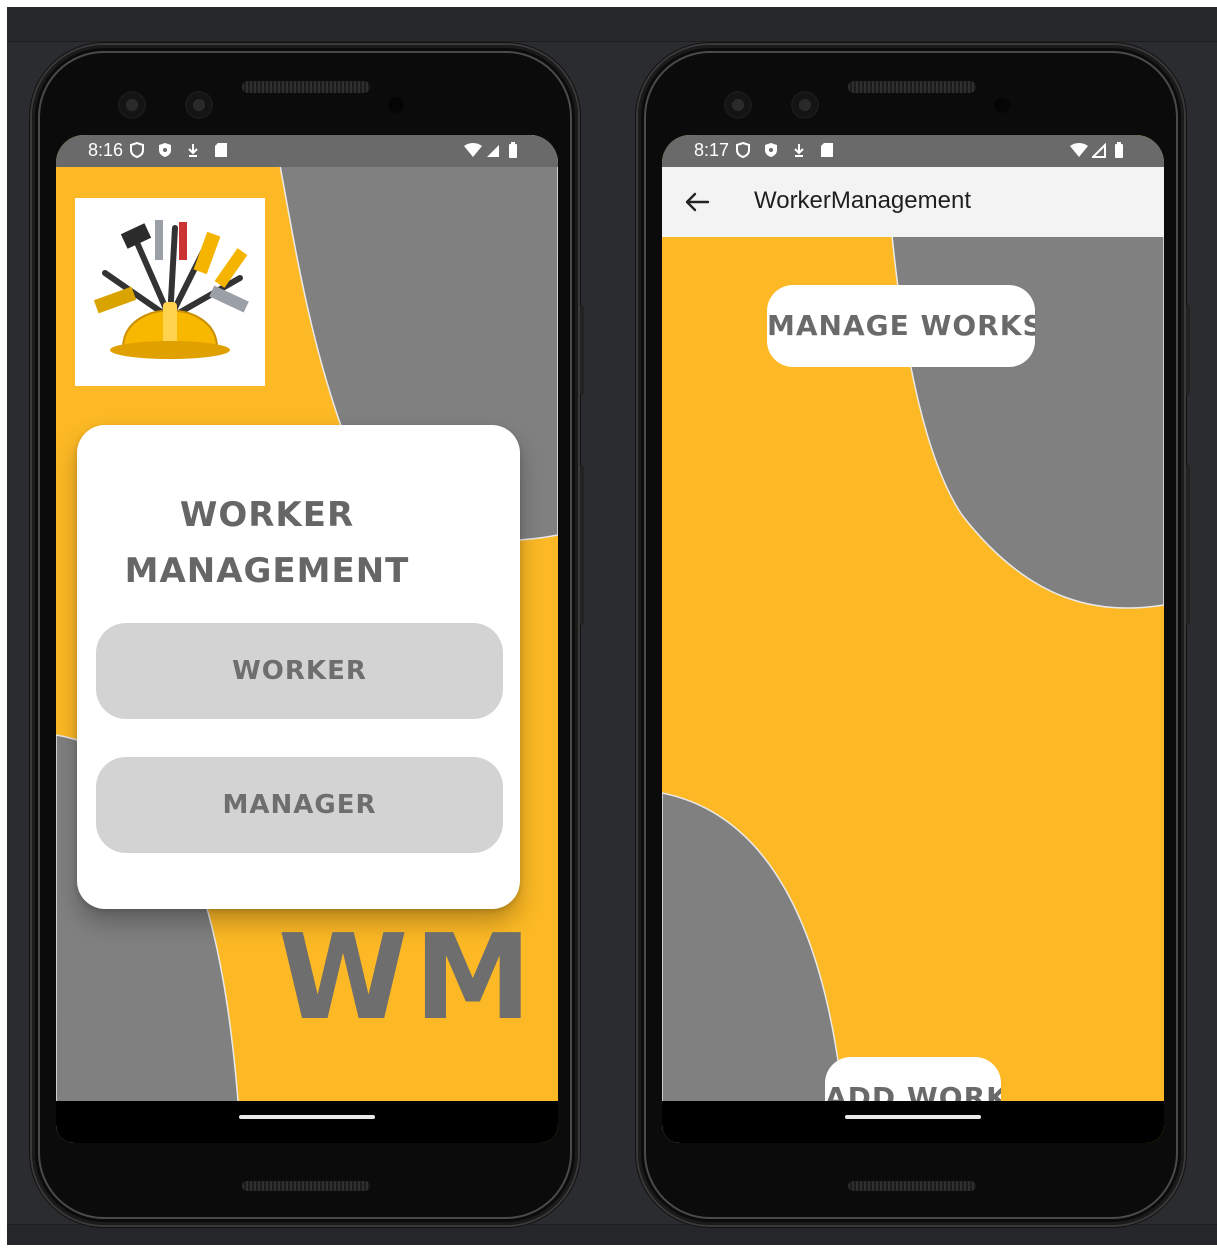  Describe the element at coordinates (267, 571) in the screenshot. I see `app-title-line2: MANAGEMENT` at that location.